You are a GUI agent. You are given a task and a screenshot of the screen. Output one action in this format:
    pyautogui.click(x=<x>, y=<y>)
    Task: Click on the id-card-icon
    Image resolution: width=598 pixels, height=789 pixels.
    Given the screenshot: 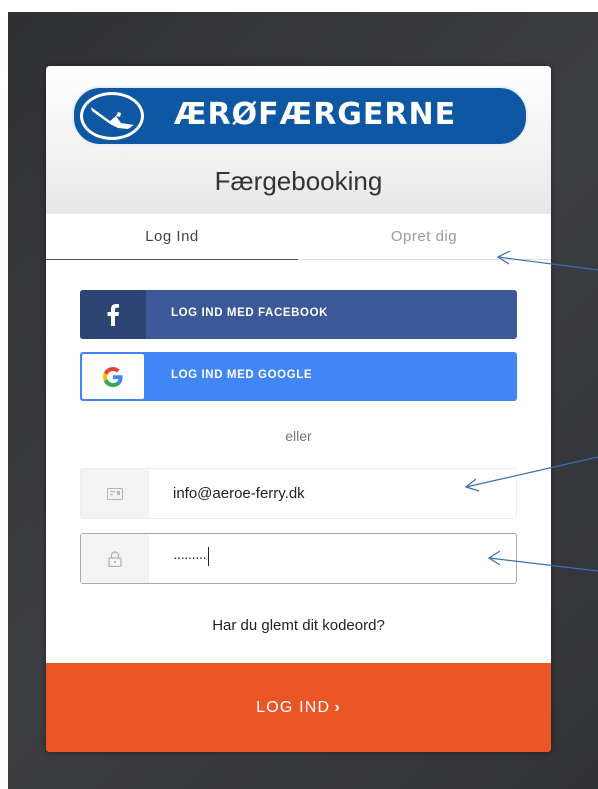 What is the action you would take?
    pyautogui.click(x=115, y=493)
    